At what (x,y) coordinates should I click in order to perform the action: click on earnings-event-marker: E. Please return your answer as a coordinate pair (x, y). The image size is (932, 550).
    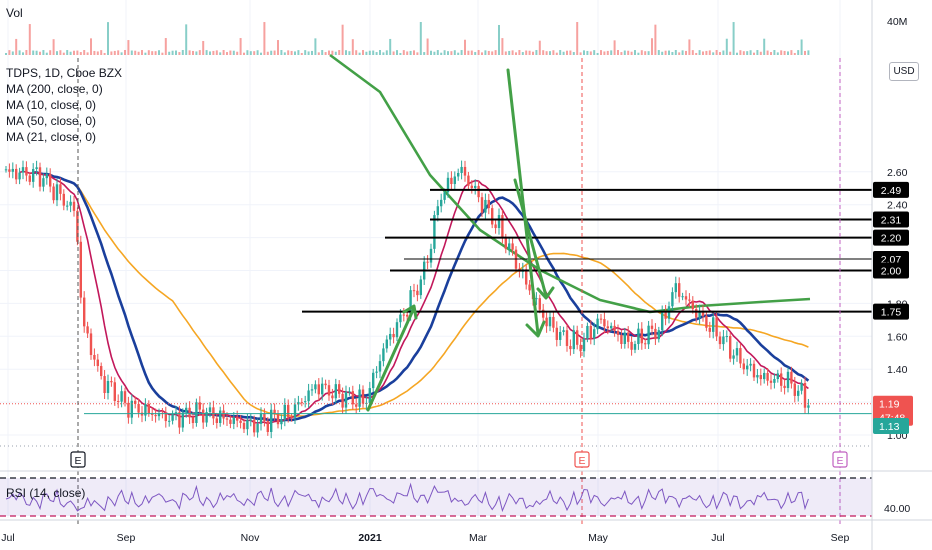
    Looking at the image, I should click on (840, 459).